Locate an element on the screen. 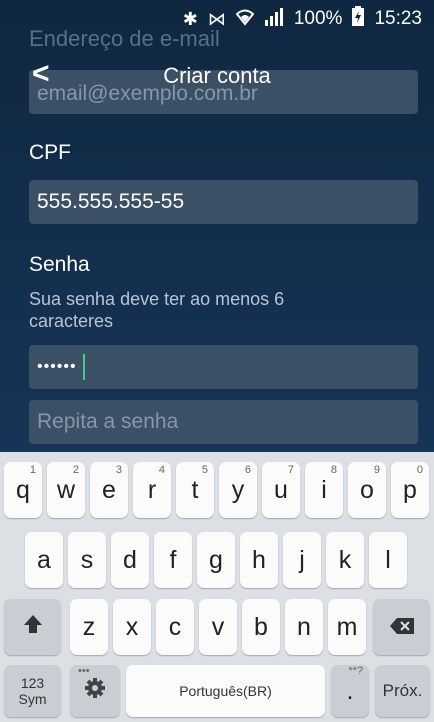 This screenshot has width=434, height=722. cpf-label: CPF is located at coordinates (50, 152).